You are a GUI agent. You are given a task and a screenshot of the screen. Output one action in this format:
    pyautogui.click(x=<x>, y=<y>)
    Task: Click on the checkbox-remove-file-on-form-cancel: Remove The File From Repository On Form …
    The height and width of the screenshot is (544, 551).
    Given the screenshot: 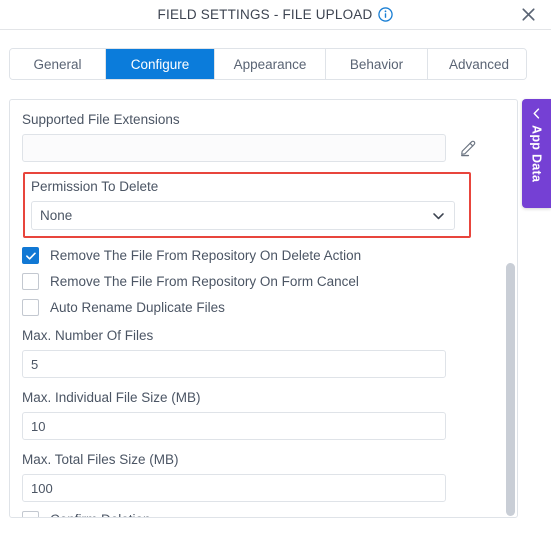 What is the action you would take?
    pyautogui.click(x=263, y=281)
    